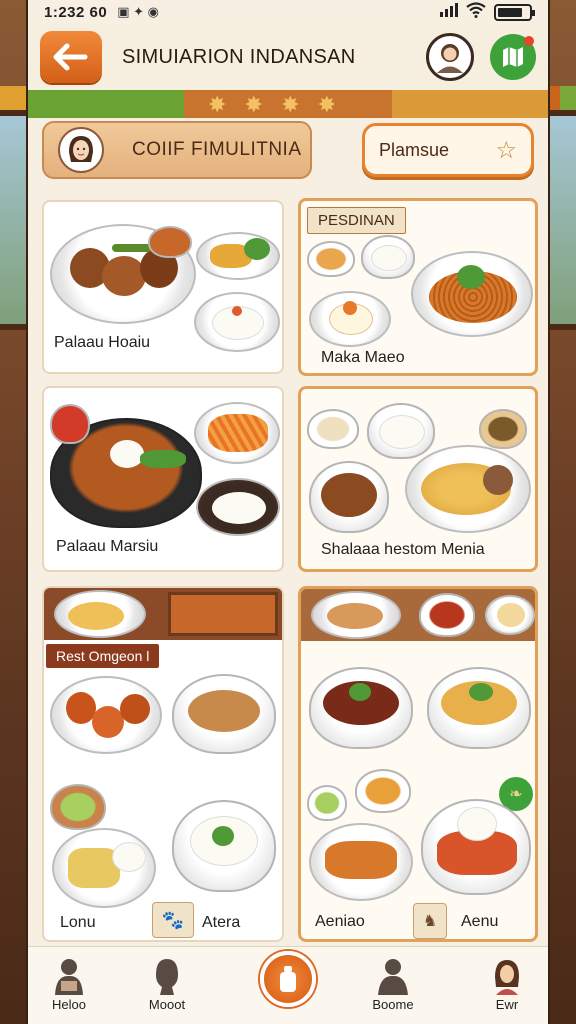 Image resolution: width=576 pixels, height=1024 pixels. I want to click on nav-item-mood: Mooot, so click(167, 983).